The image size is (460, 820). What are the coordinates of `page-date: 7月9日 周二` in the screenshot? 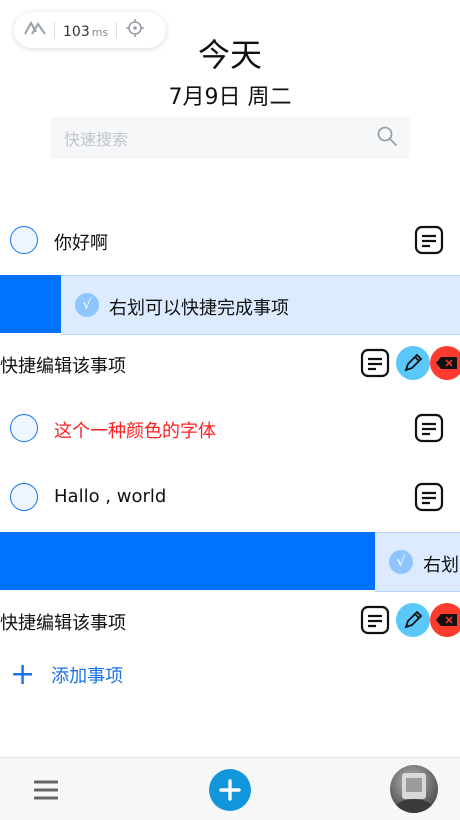 It's located at (230, 97).